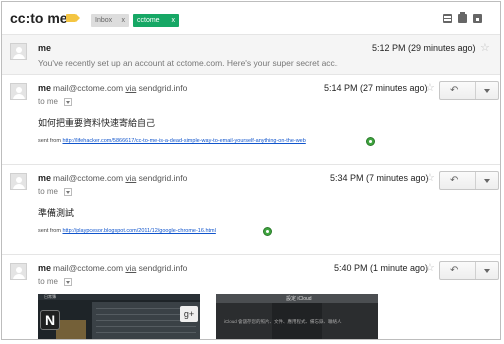 This screenshot has width=504, height=344. What do you see at coordinates (50, 320) in the screenshot?
I see `app-tile: N` at bounding box center [50, 320].